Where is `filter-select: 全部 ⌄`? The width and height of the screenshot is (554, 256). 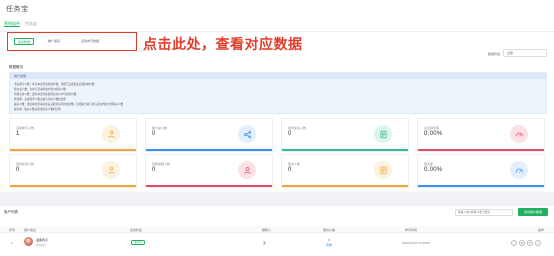
filter-select: 全部 ⌄ is located at coordinates (525, 53).